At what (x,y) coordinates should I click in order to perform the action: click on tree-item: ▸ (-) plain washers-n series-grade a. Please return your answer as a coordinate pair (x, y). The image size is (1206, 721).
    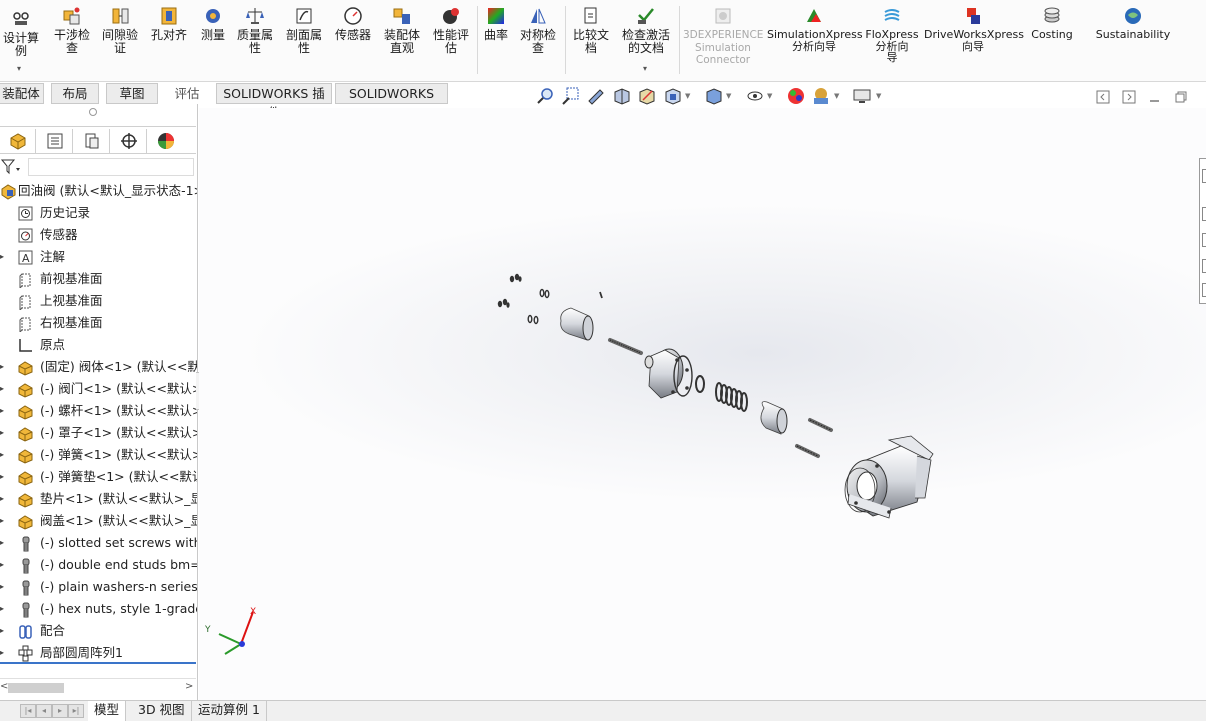
    Looking at the image, I should click on (98, 587).